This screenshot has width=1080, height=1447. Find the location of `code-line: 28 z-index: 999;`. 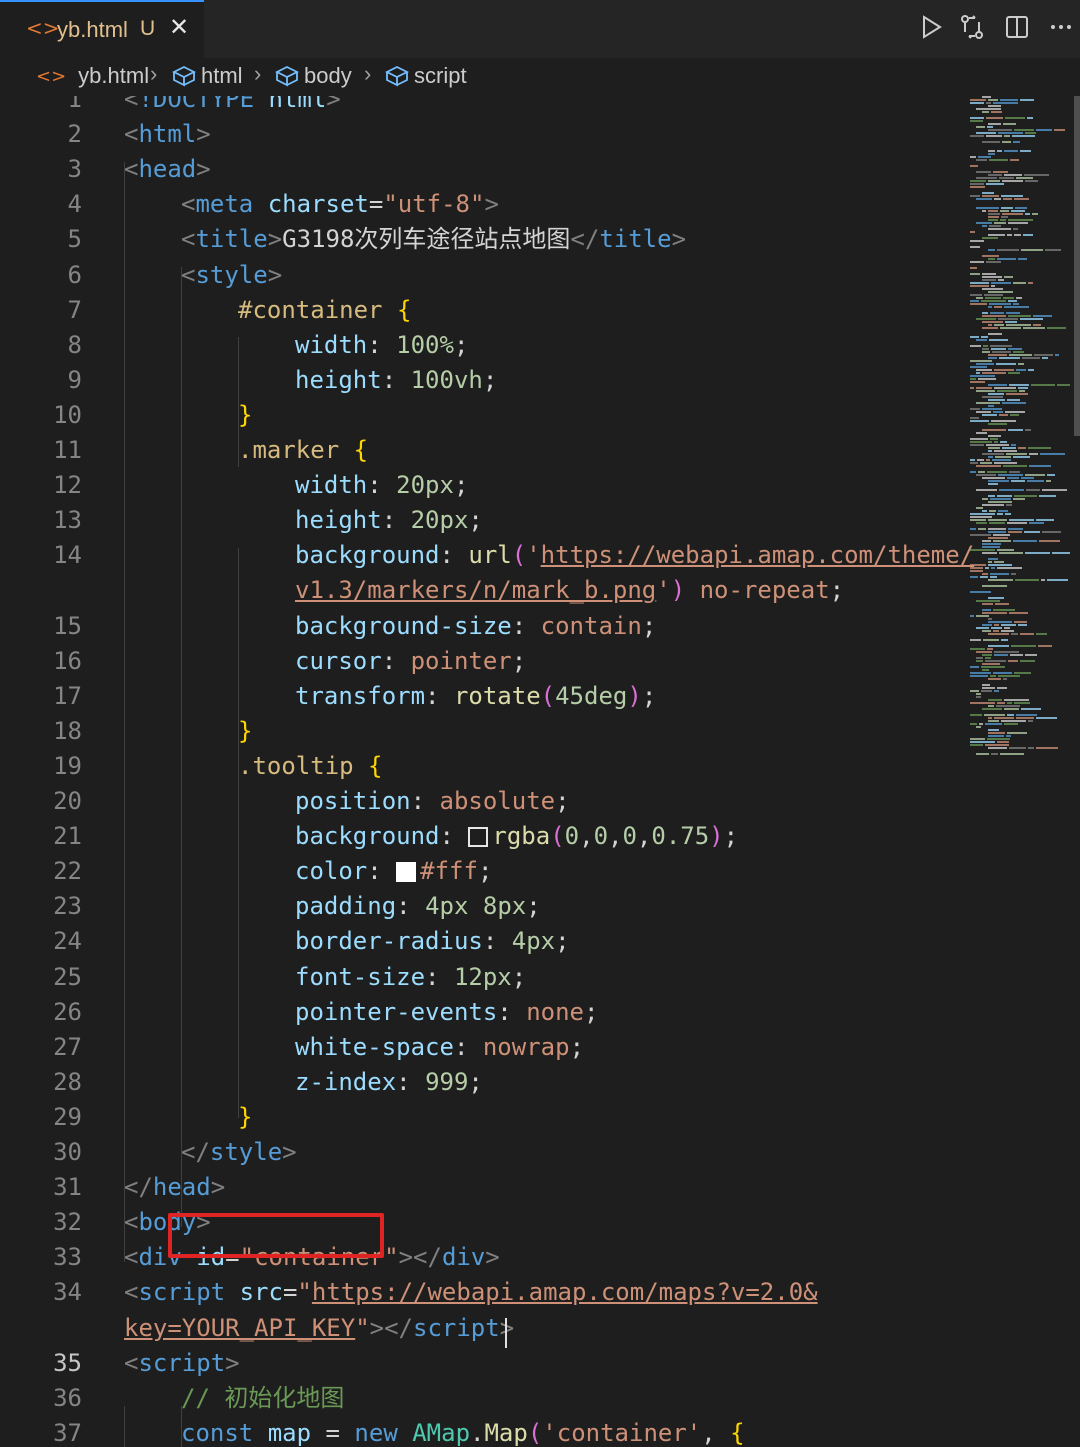

code-line: 28 z-index: 999; is located at coordinates (480, 1082).